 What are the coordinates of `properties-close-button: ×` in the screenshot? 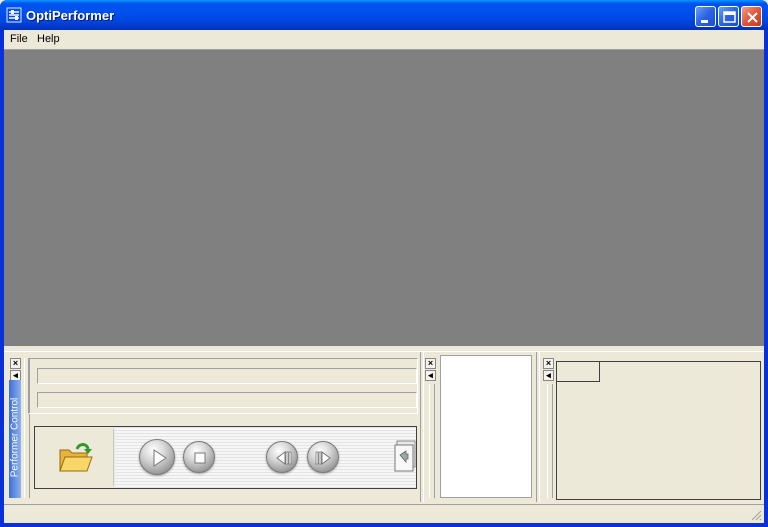 It's located at (548, 363).